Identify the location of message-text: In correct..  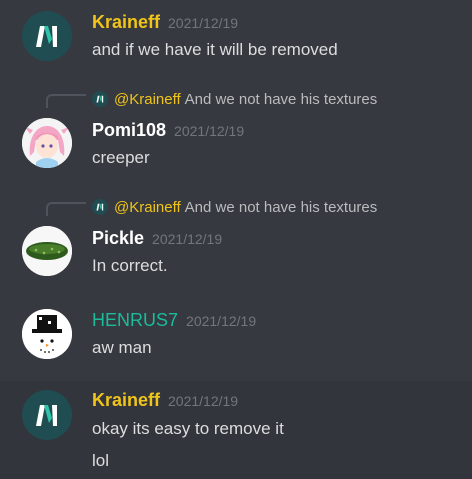
(130, 265).